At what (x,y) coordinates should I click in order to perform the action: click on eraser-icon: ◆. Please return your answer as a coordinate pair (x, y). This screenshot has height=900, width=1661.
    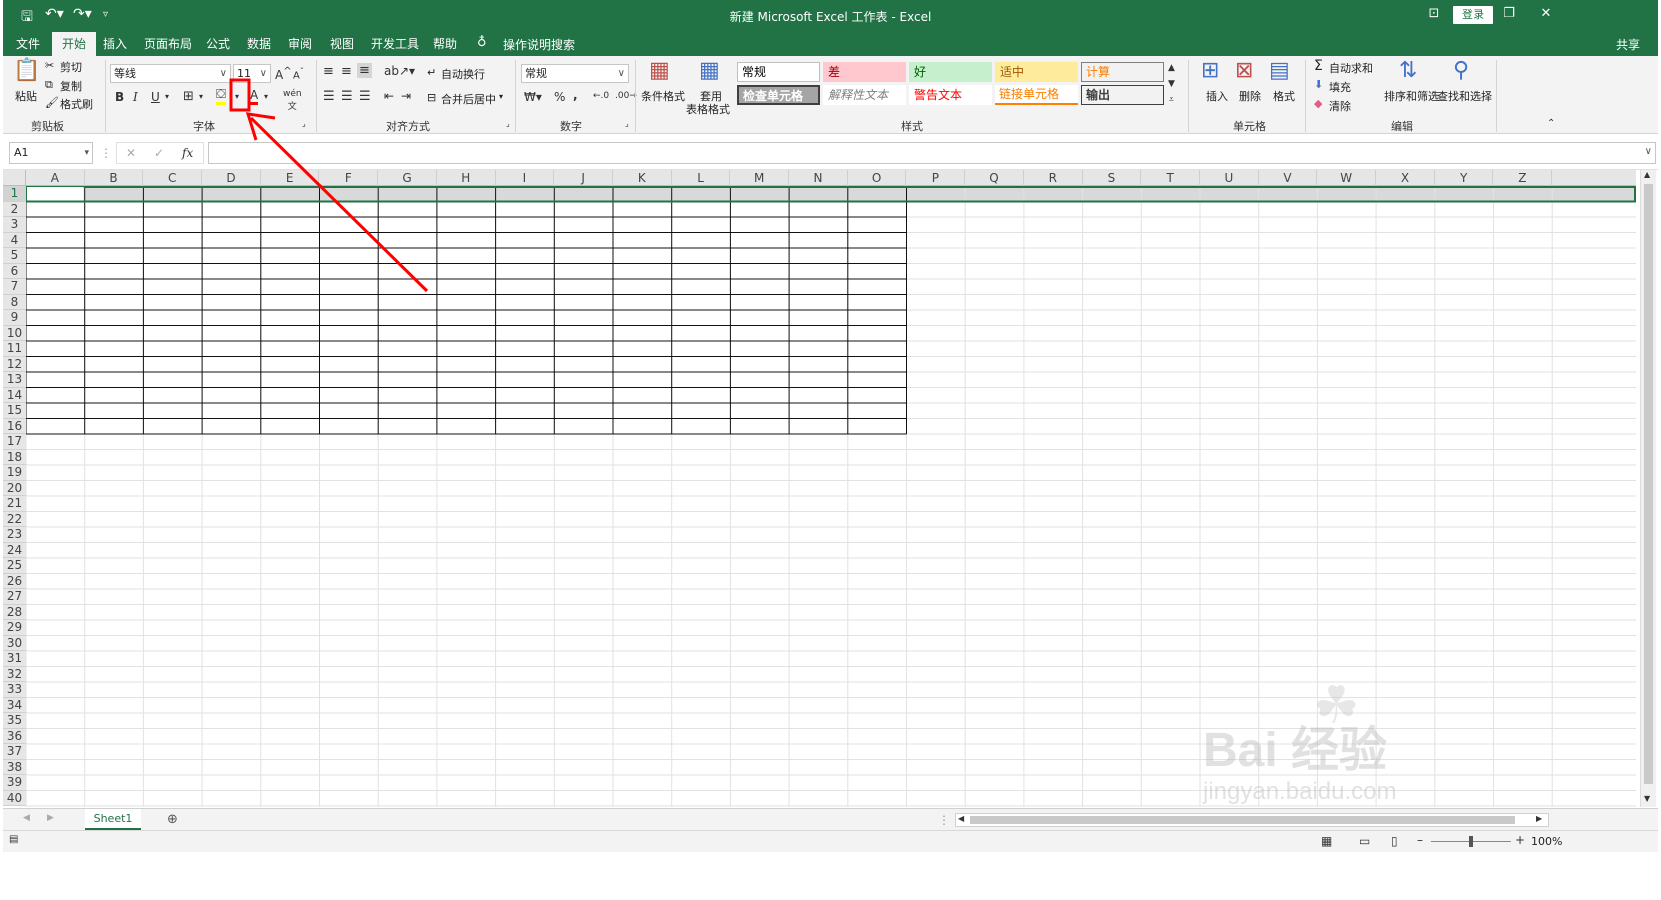
    Looking at the image, I should click on (1318, 103).